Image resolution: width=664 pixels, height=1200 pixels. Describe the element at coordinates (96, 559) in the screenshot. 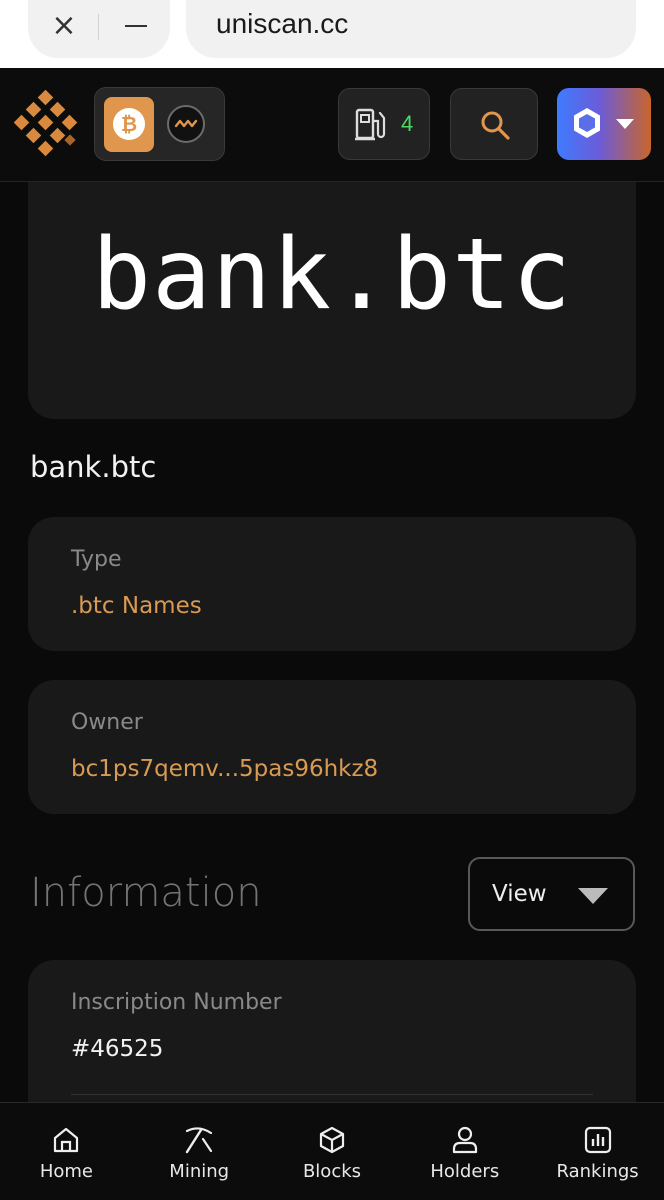

I see `type-label: Type` at that location.